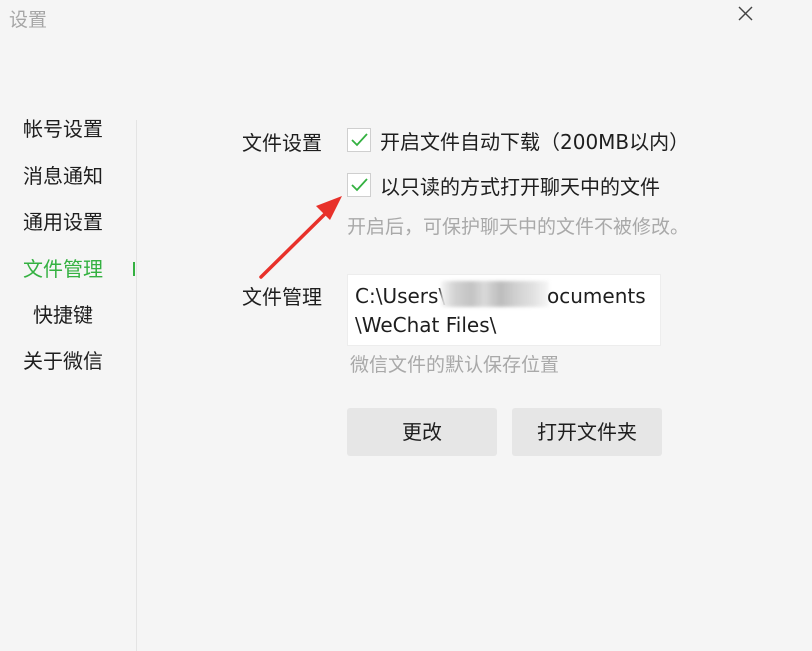 This screenshot has height=651, width=812. I want to click on file-settings-label: 文件设置, so click(282, 143).